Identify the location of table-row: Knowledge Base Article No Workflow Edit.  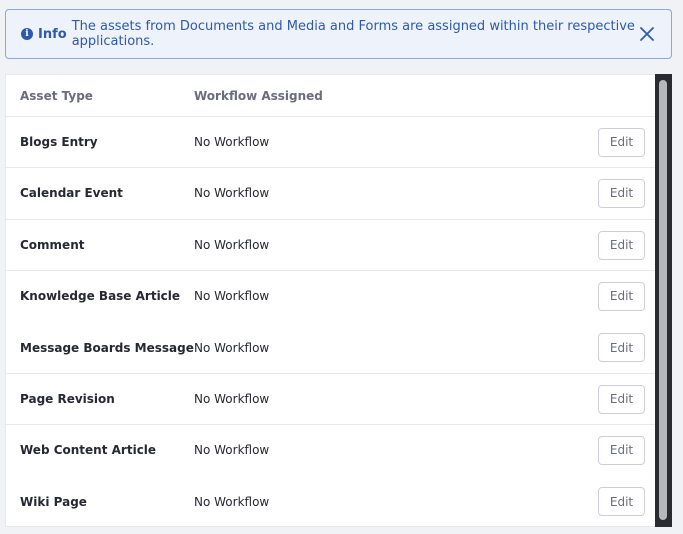
(331, 295).